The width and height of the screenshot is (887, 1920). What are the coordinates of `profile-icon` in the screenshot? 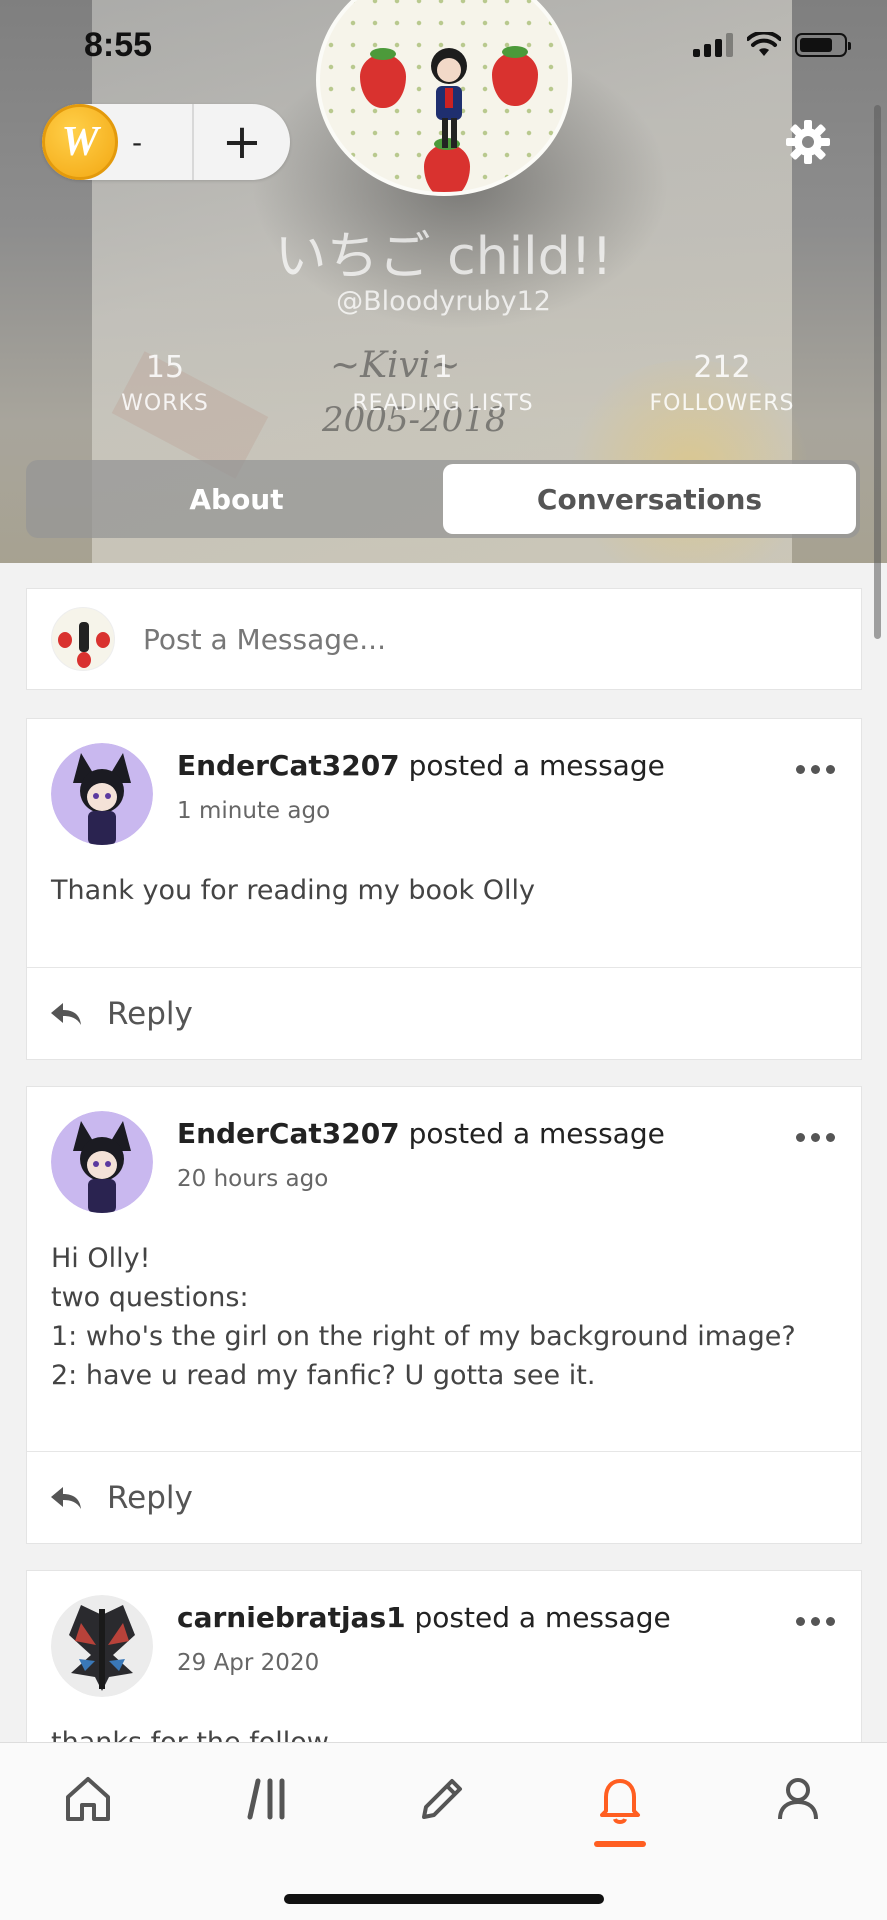 It's located at (798, 1799).